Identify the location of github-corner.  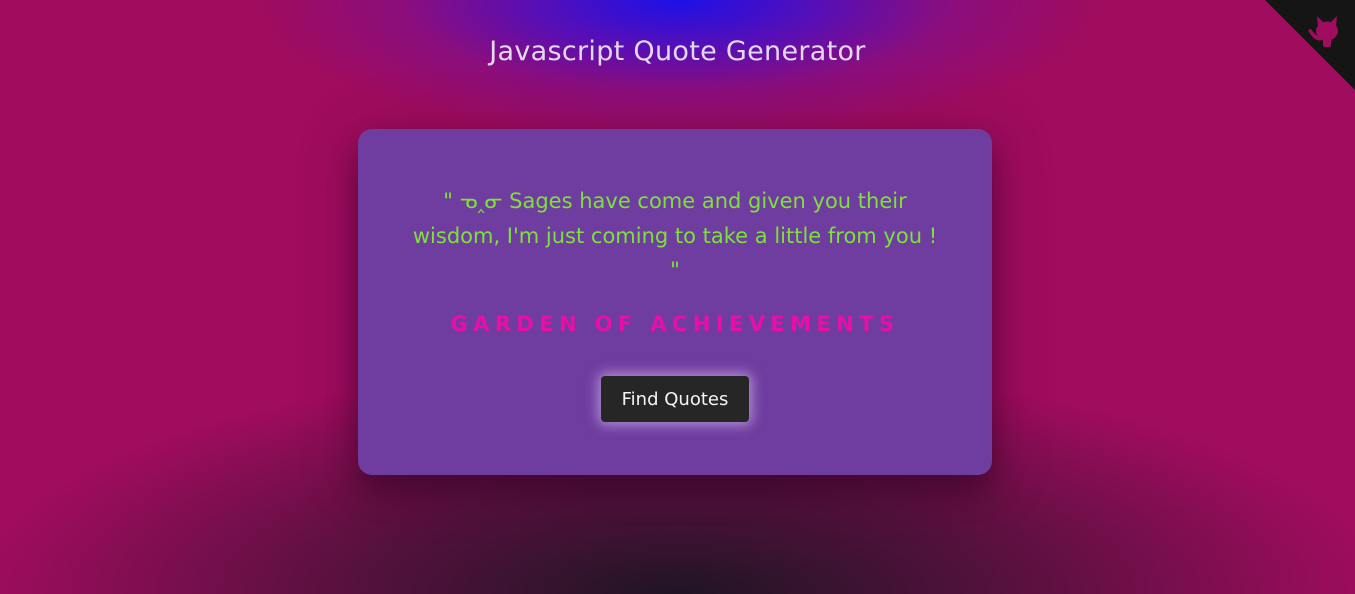
(1310, 45).